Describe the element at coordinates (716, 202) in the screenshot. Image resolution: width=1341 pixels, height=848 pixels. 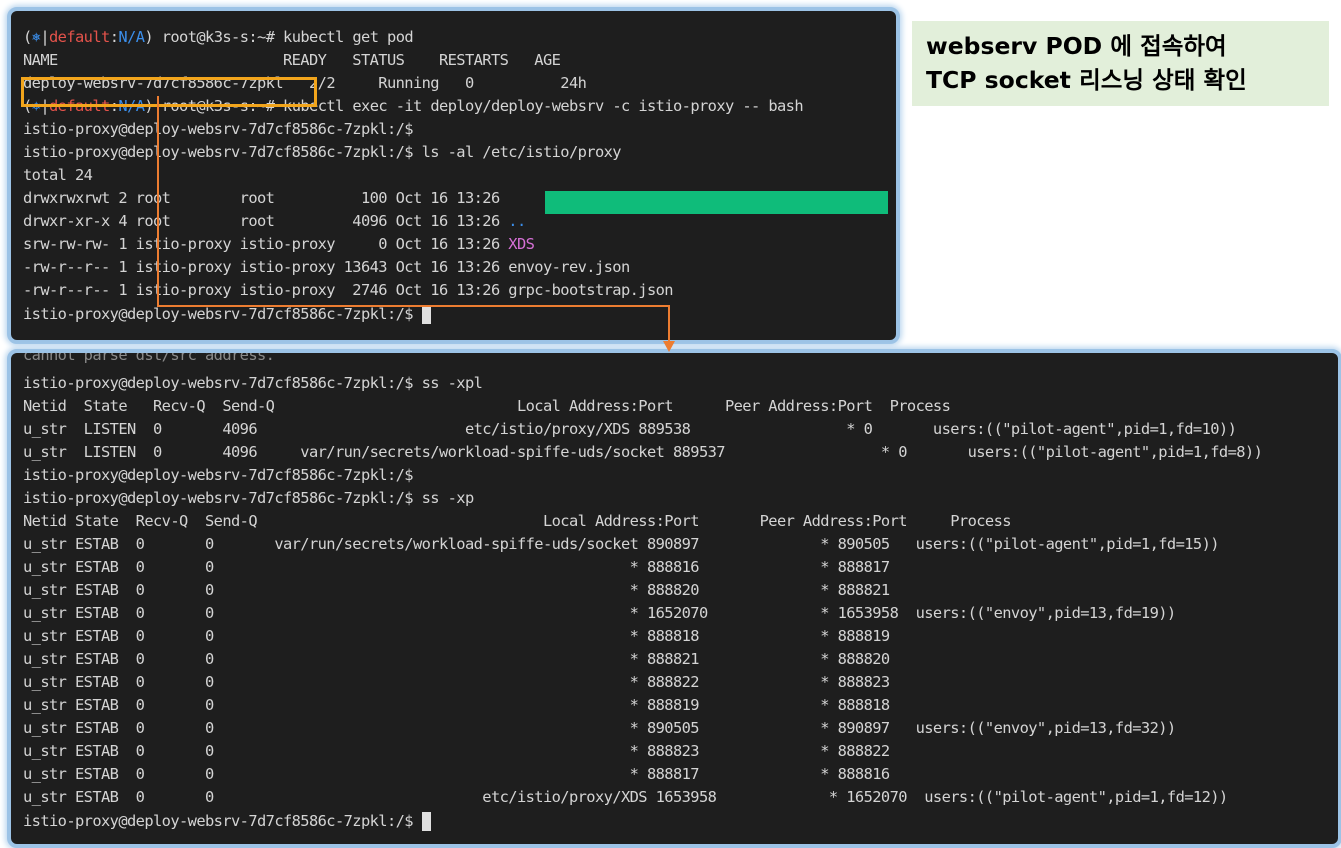
I see `dir-highlight-bar` at that location.